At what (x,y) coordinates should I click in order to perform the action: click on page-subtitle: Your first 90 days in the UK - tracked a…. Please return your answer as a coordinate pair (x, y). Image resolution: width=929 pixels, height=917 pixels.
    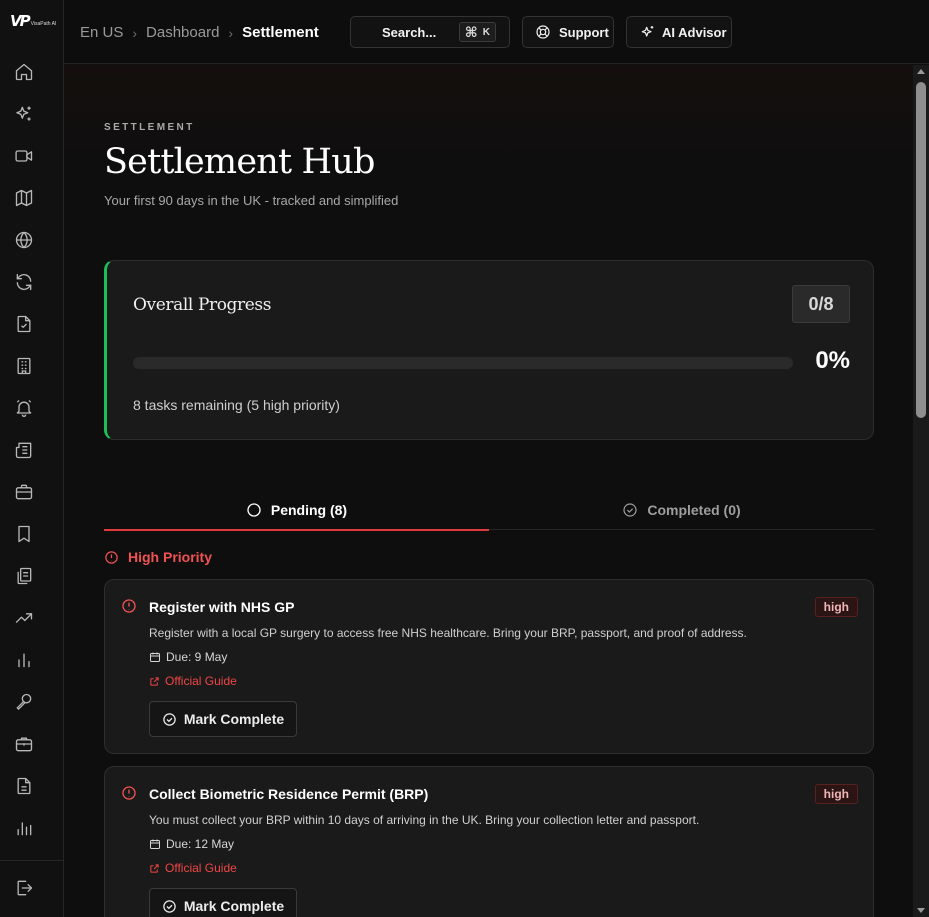
    Looking at the image, I should click on (251, 200).